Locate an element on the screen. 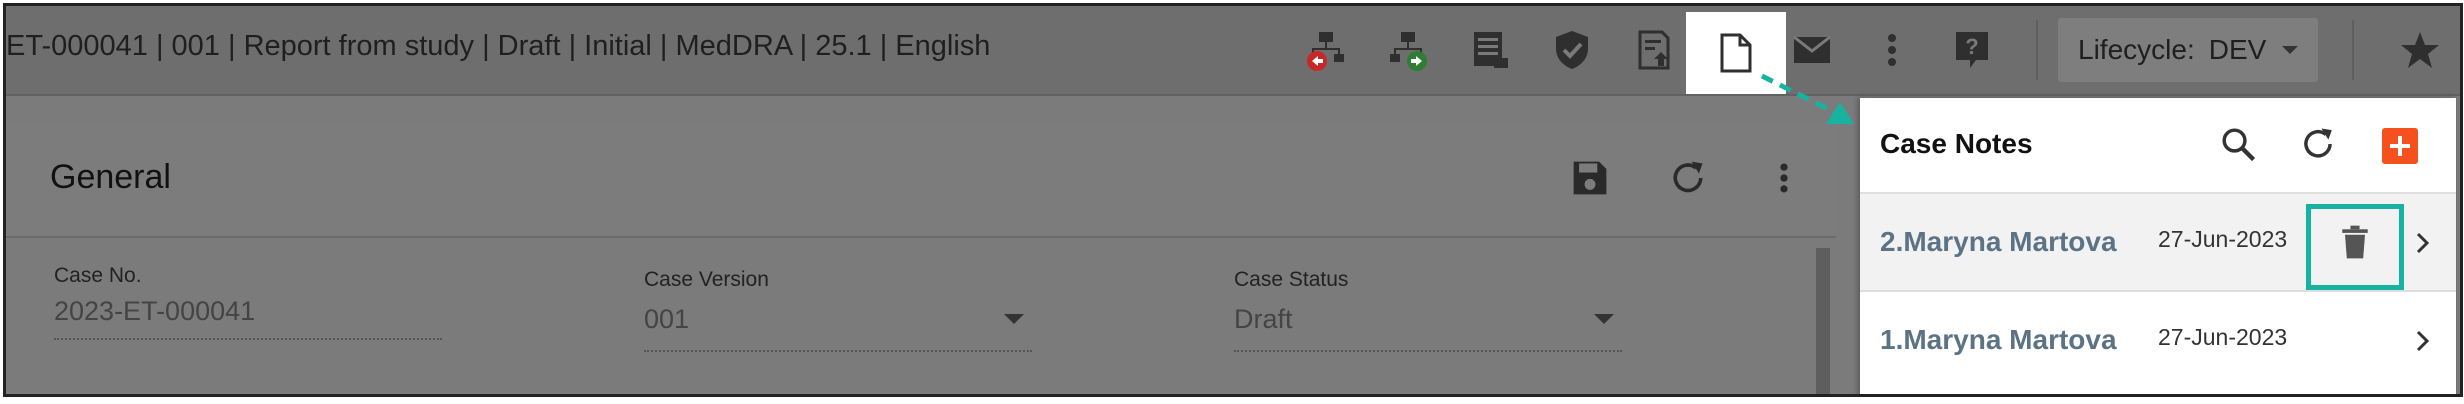  lifecycle-select: Lifecycle: DEV is located at coordinates (2188, 50).